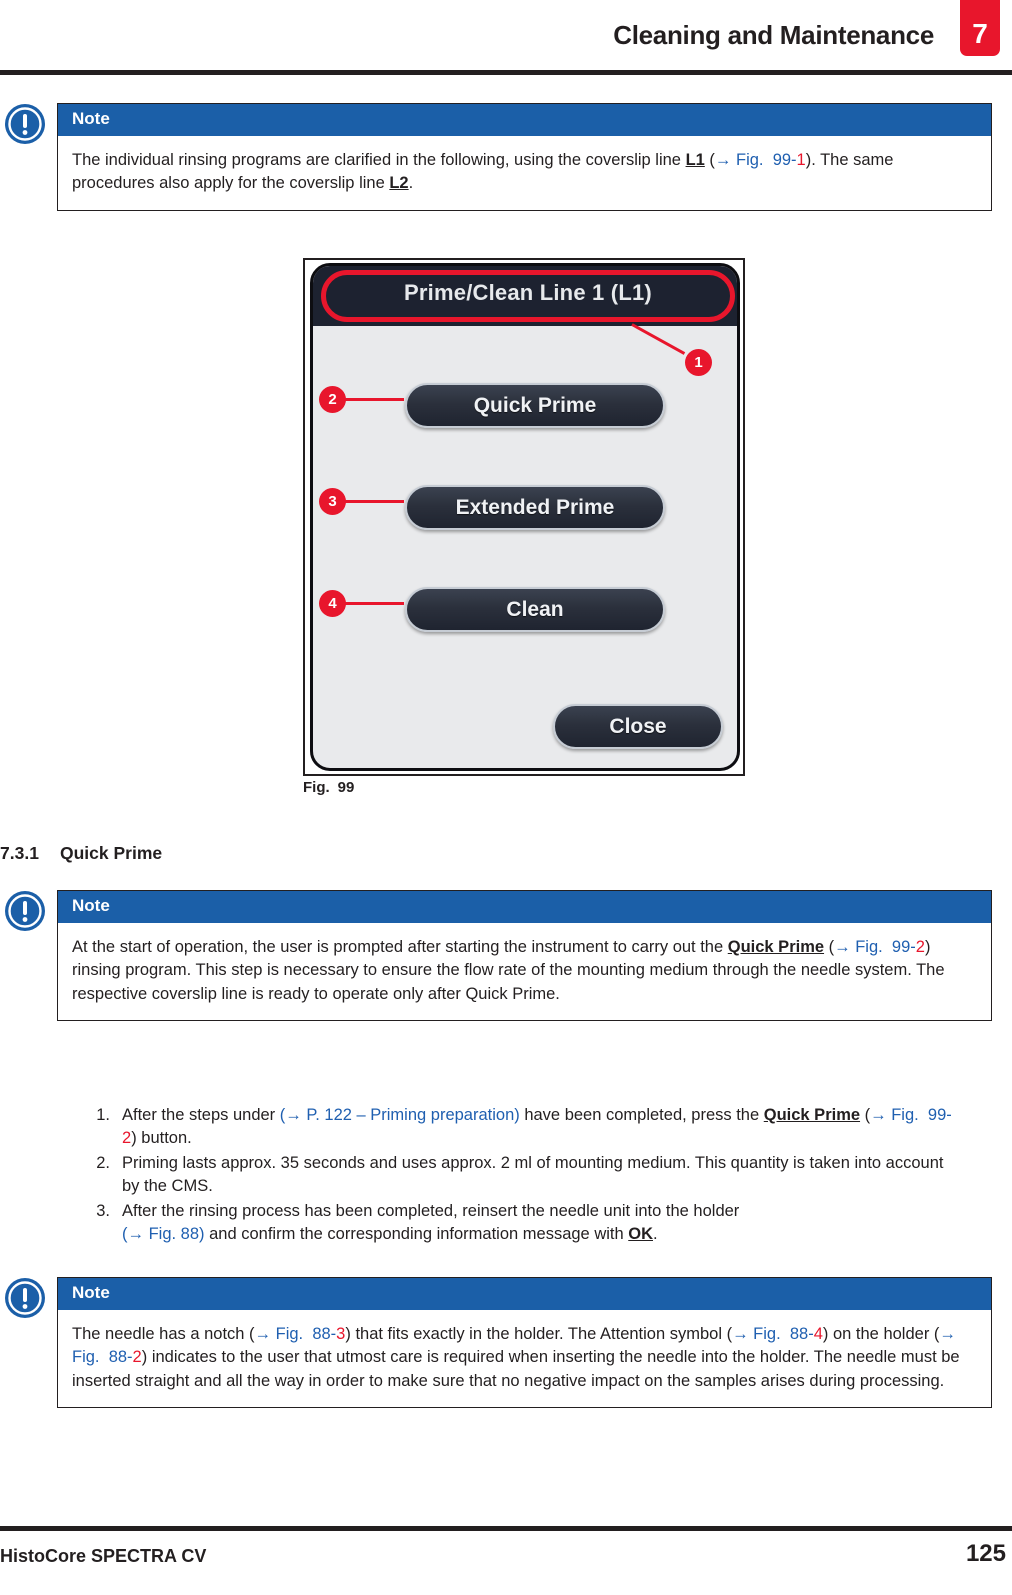 The width and height of the screenshot is (1012, 1595). Describe the element at coordinates (201, 1115) in the screenshot. I see `step1-text-1: After the steps under` at that location.